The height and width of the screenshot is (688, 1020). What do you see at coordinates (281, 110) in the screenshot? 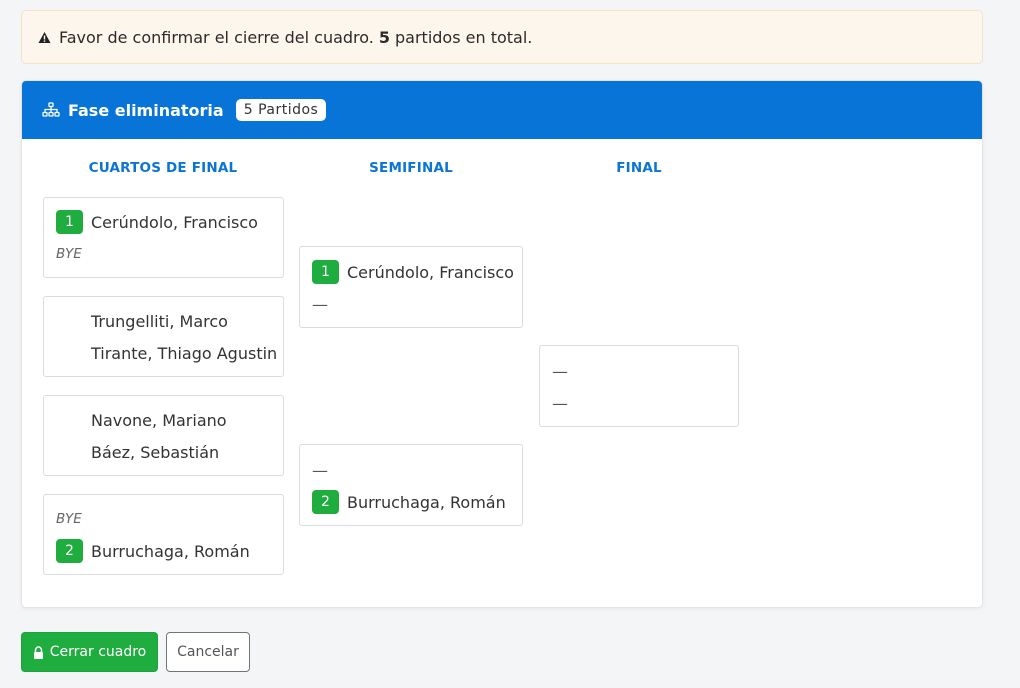
I see `matches-count-badge: 5 Partidos` at bounding box center [281, 110].